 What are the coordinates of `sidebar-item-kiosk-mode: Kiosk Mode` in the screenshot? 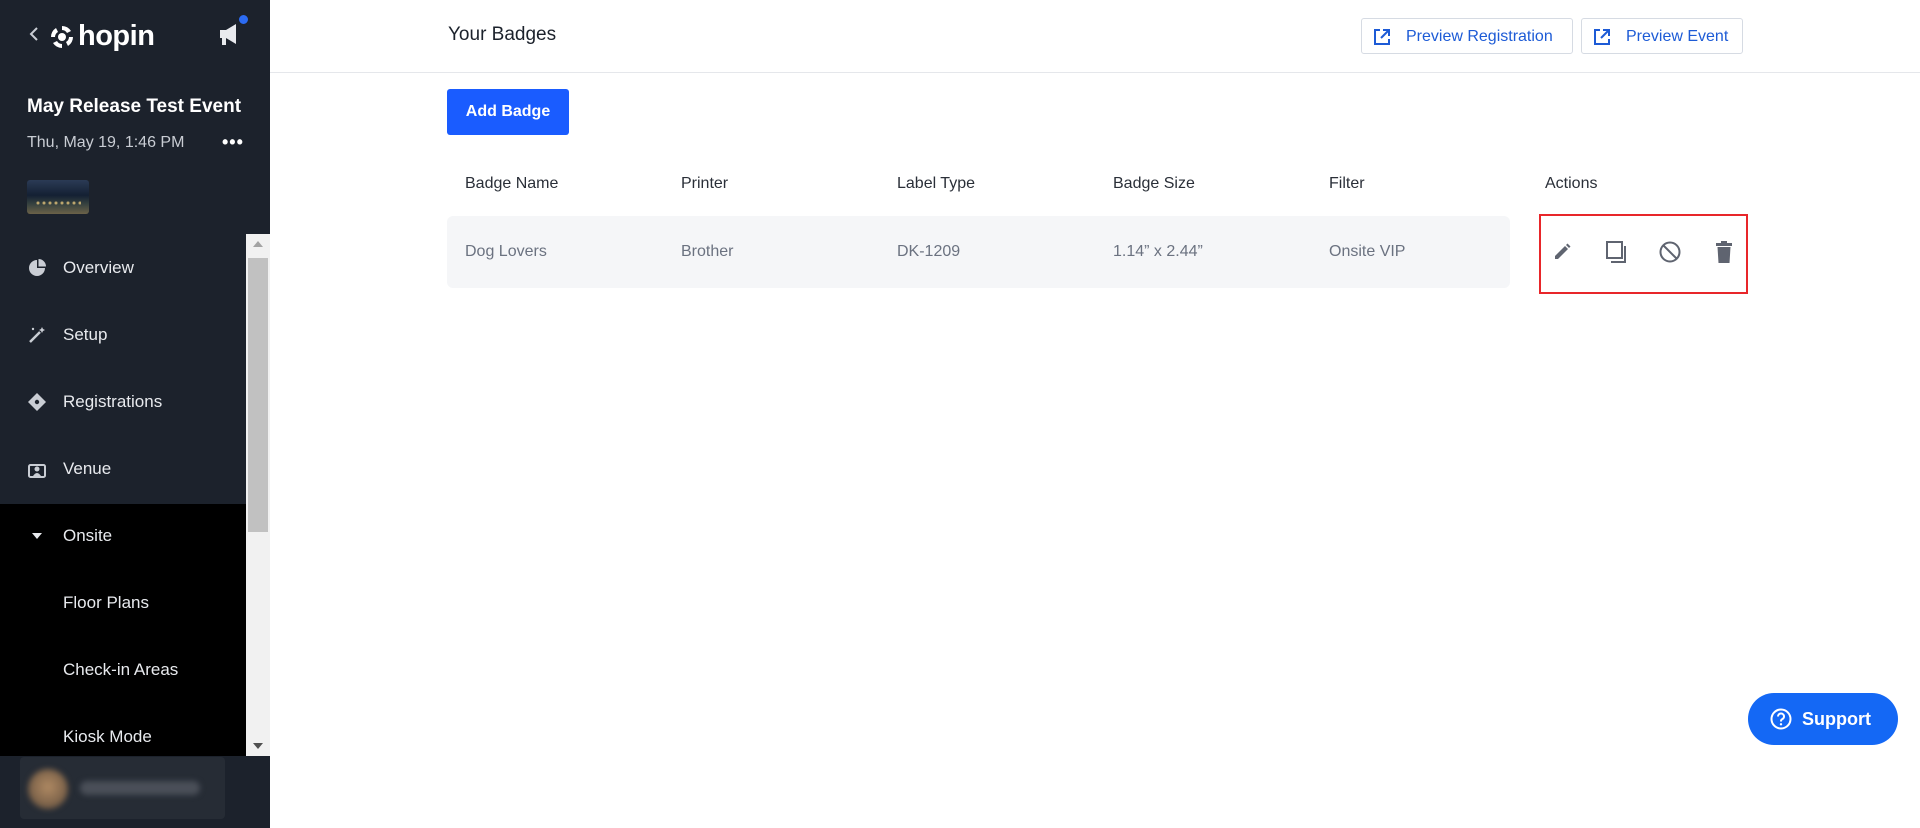 It's located at (123, 729).